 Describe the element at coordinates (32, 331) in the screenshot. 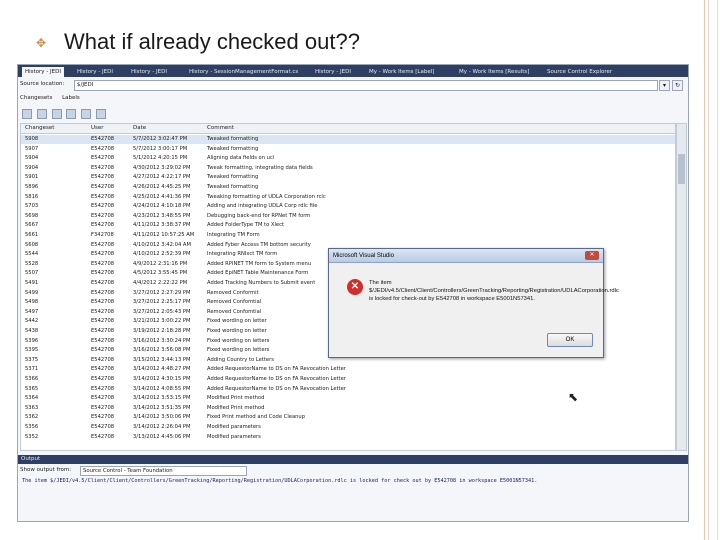

I see `row-changeset: 5438` at that location.